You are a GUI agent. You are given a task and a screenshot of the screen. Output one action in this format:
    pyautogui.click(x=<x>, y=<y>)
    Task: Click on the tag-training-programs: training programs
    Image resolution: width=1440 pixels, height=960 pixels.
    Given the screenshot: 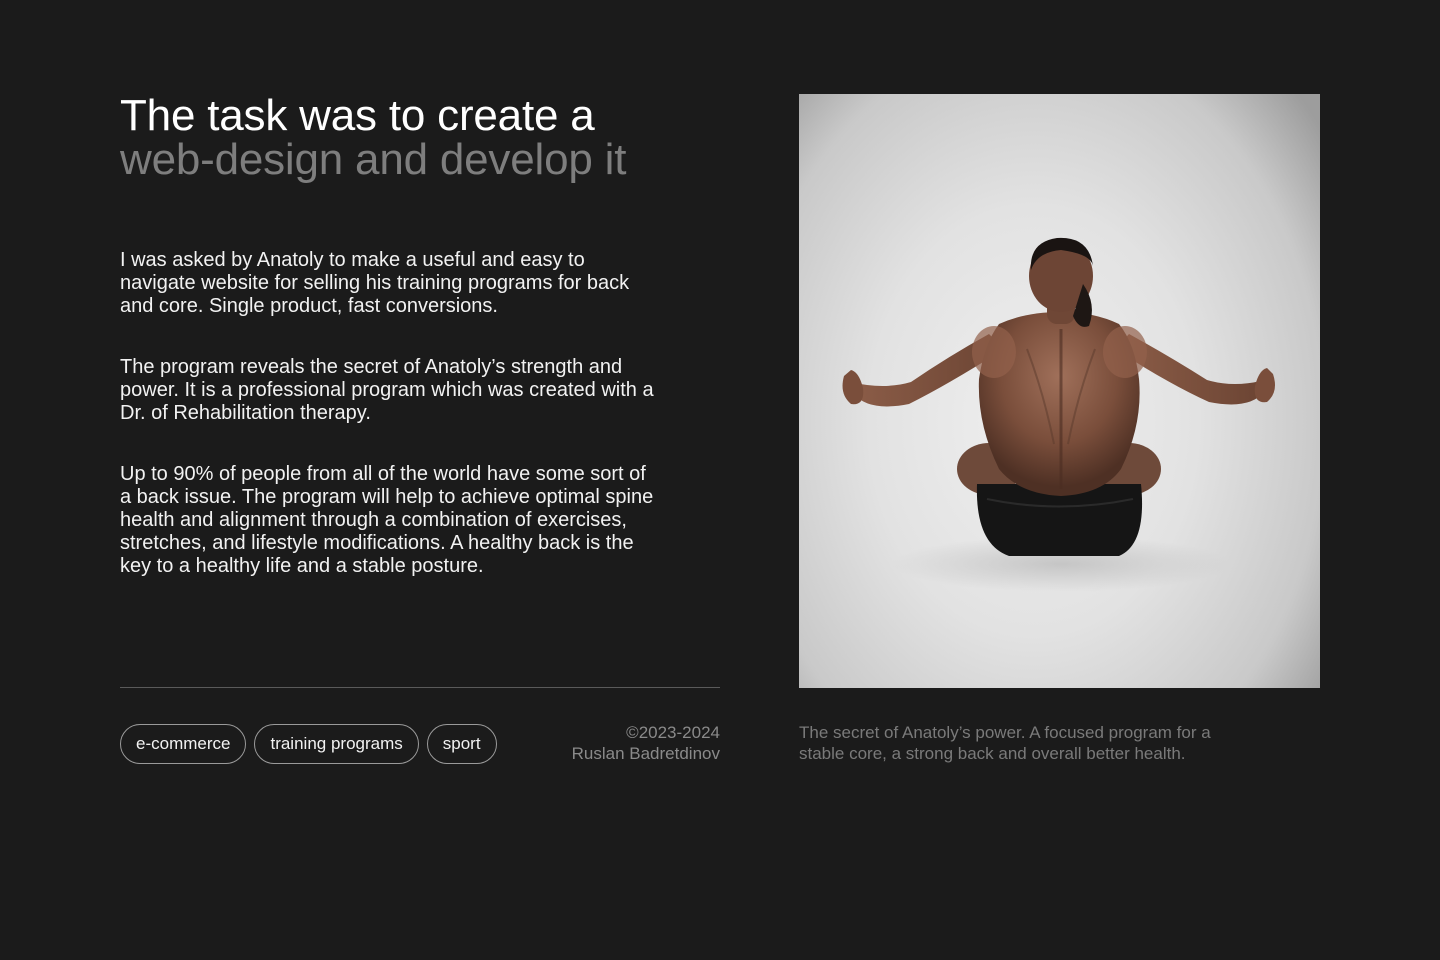 What is the action you would take?
    pyautogui.click(x=336, y=744)
    